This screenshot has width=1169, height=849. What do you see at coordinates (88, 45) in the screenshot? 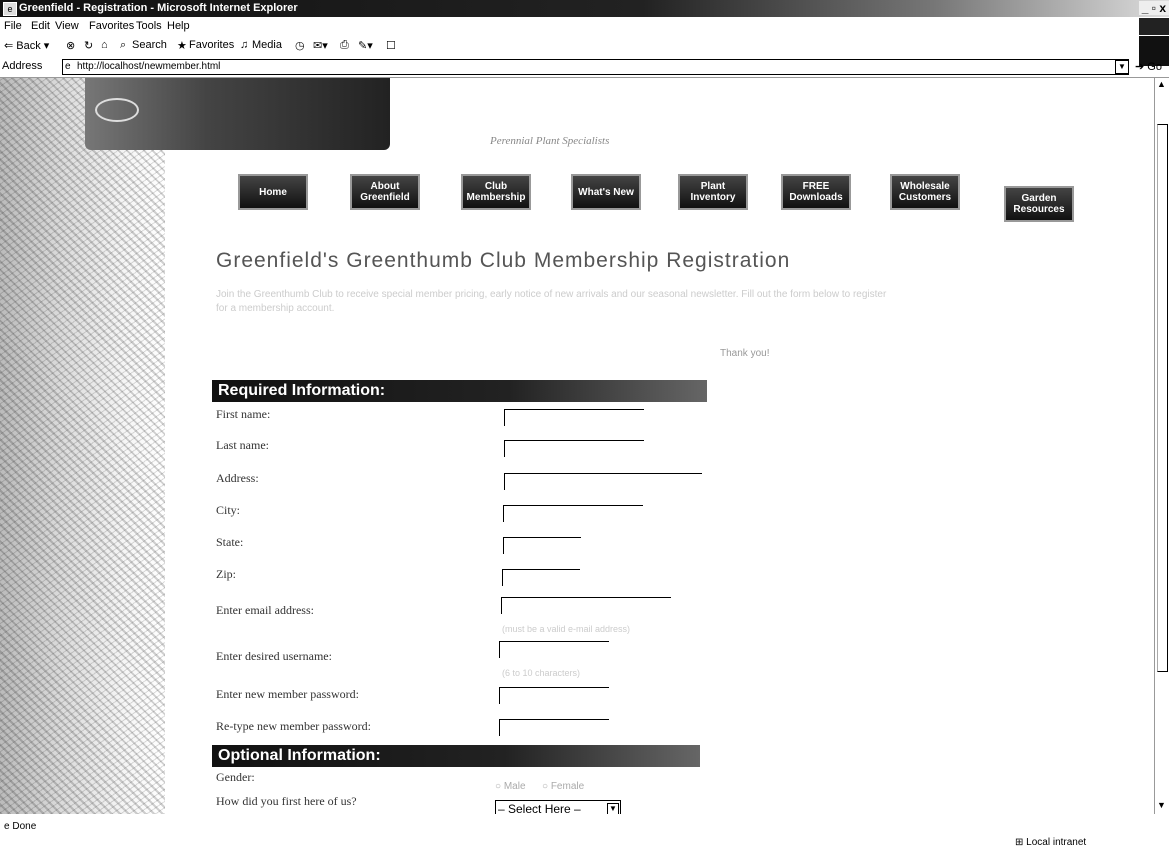
I see `refresh-icon: ↻` at bounding box center [88, 45].